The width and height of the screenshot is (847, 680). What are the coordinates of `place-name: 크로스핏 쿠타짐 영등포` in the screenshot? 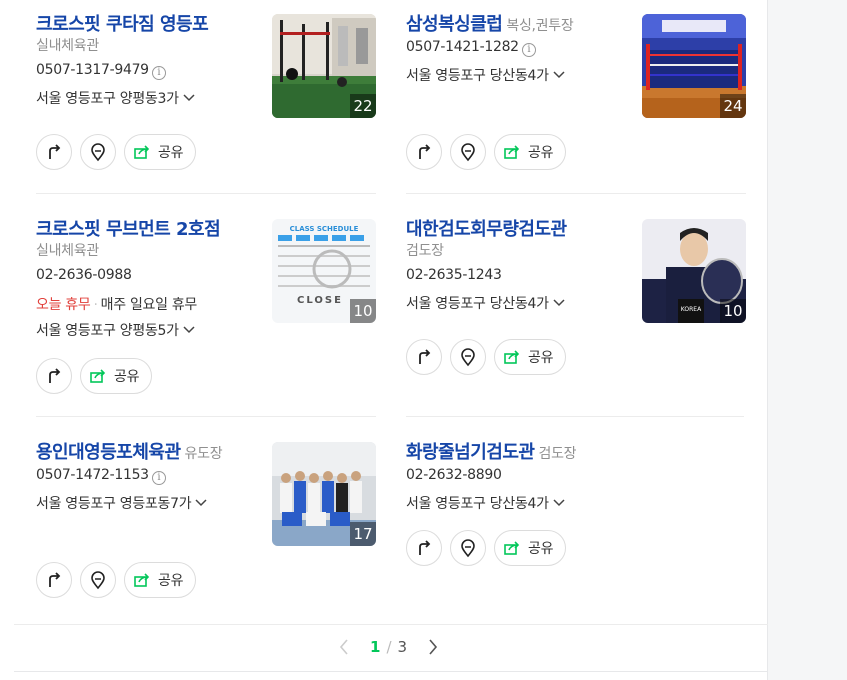 It's located at (122, 24).